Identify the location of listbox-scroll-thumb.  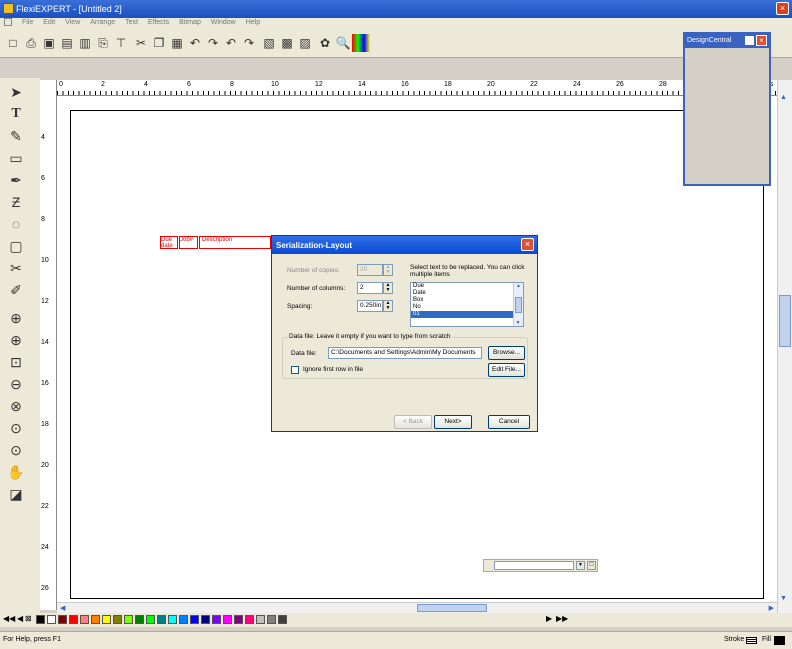
(518, 305).